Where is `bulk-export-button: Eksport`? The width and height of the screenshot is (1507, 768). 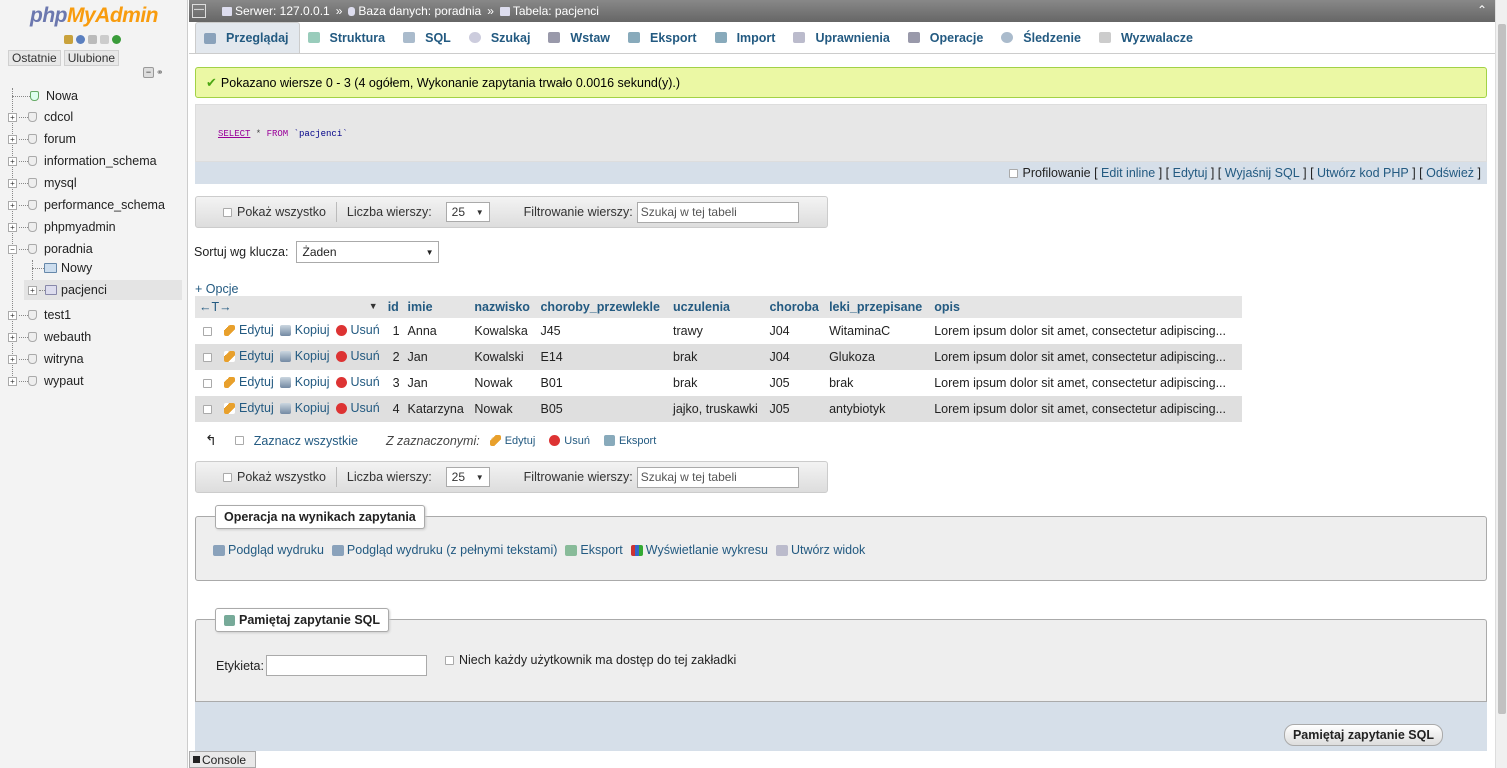
bulk-export-button: Eksport is located at coordinates (629, 441).